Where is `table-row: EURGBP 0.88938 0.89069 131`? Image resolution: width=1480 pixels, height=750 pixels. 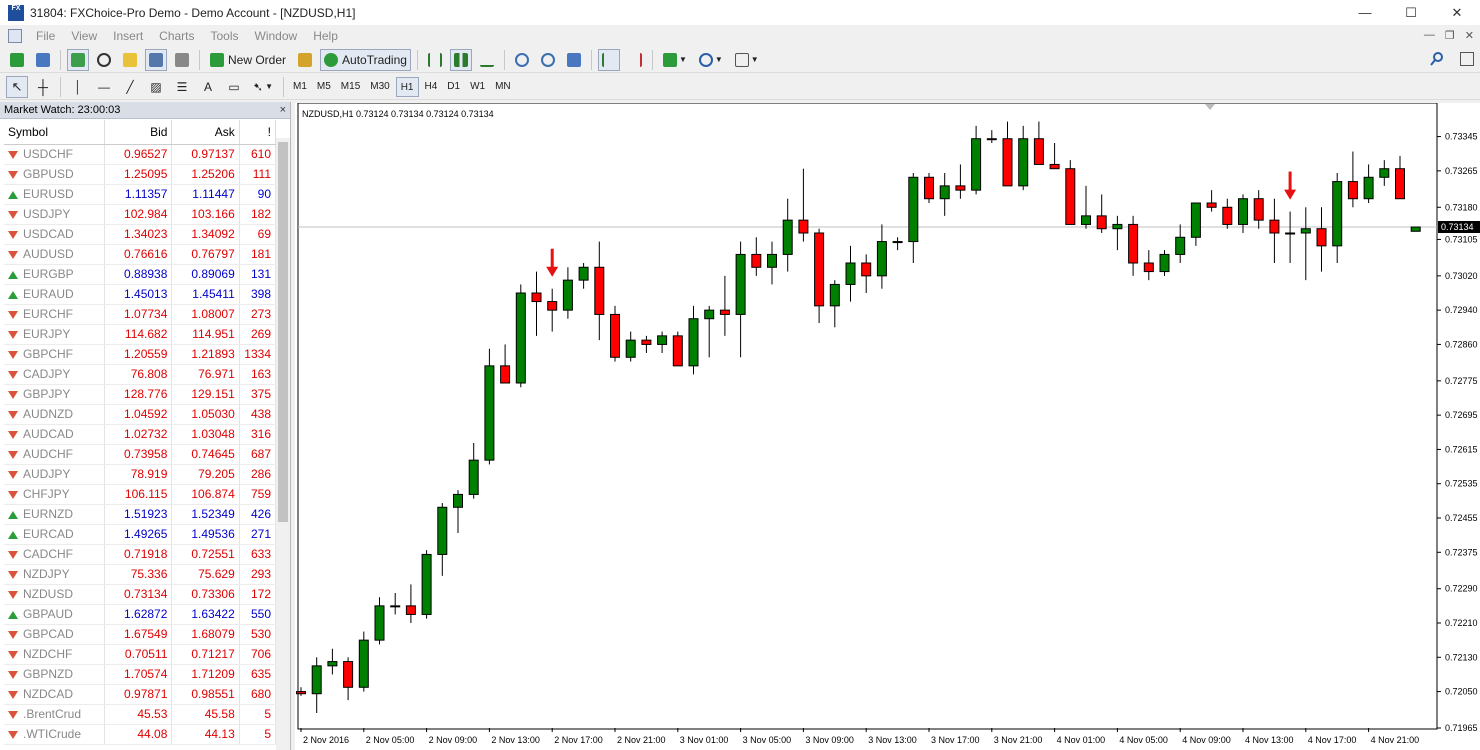
table-row: EURGBP 0.88938 0.89069 131 is located at coordinates (140, 274).